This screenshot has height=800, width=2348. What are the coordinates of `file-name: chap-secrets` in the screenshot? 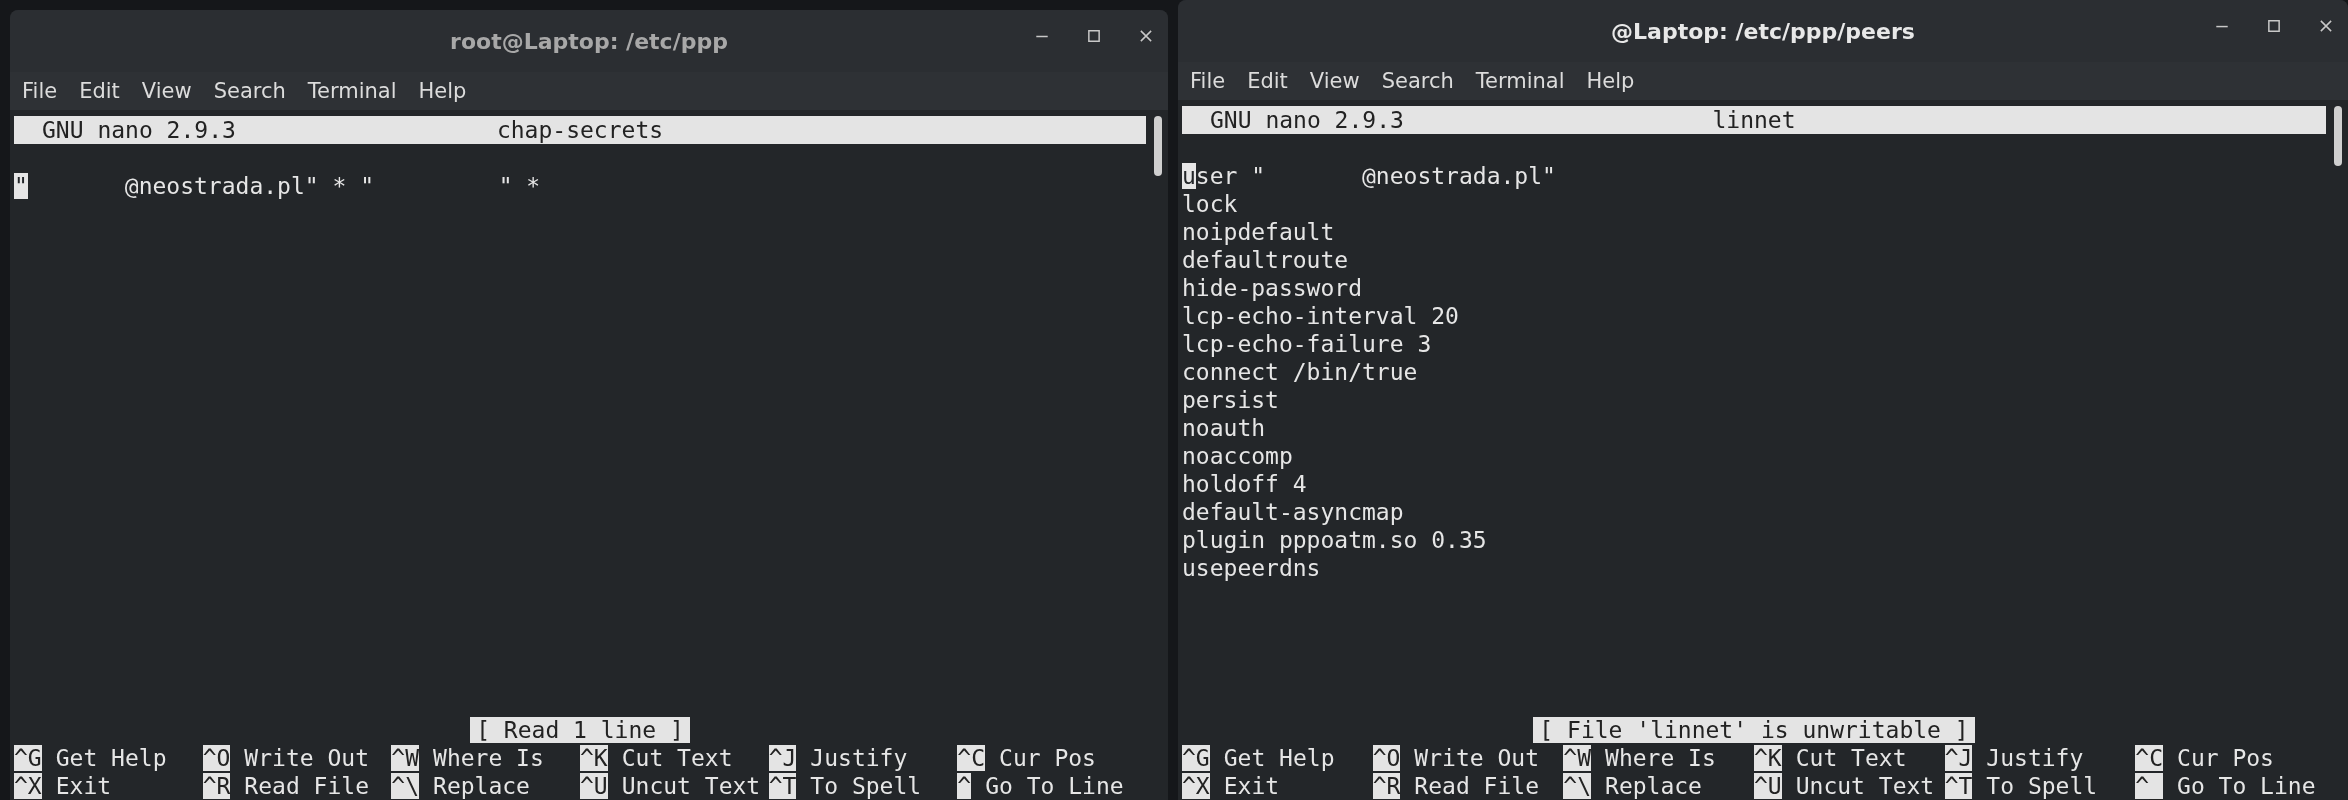 It's located at (580, 130).